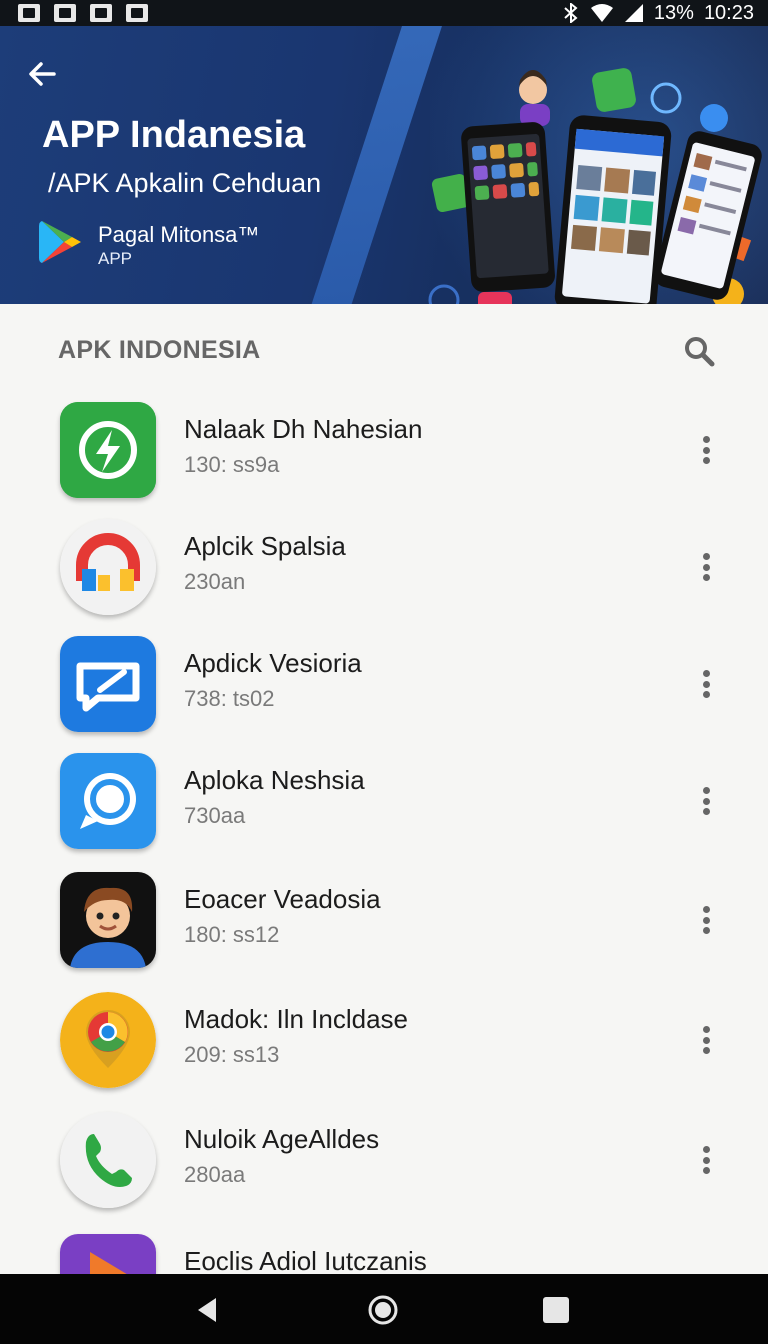 The height and width of the screenshot is (1344, 768). Describe the element at coordinates (83, 13) in the screenshot. I see `notification-icons` at that location.